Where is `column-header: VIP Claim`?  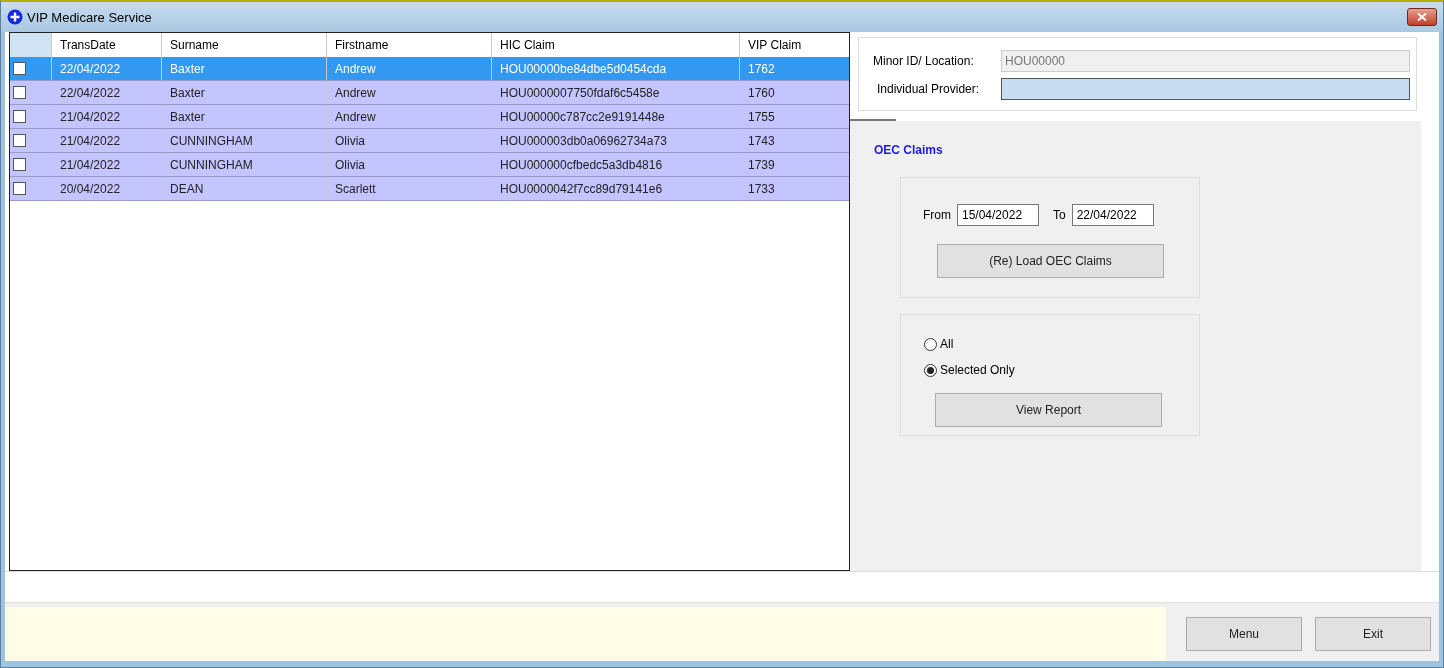 column-header: VIP Claim is located at coordinates (794, 45).